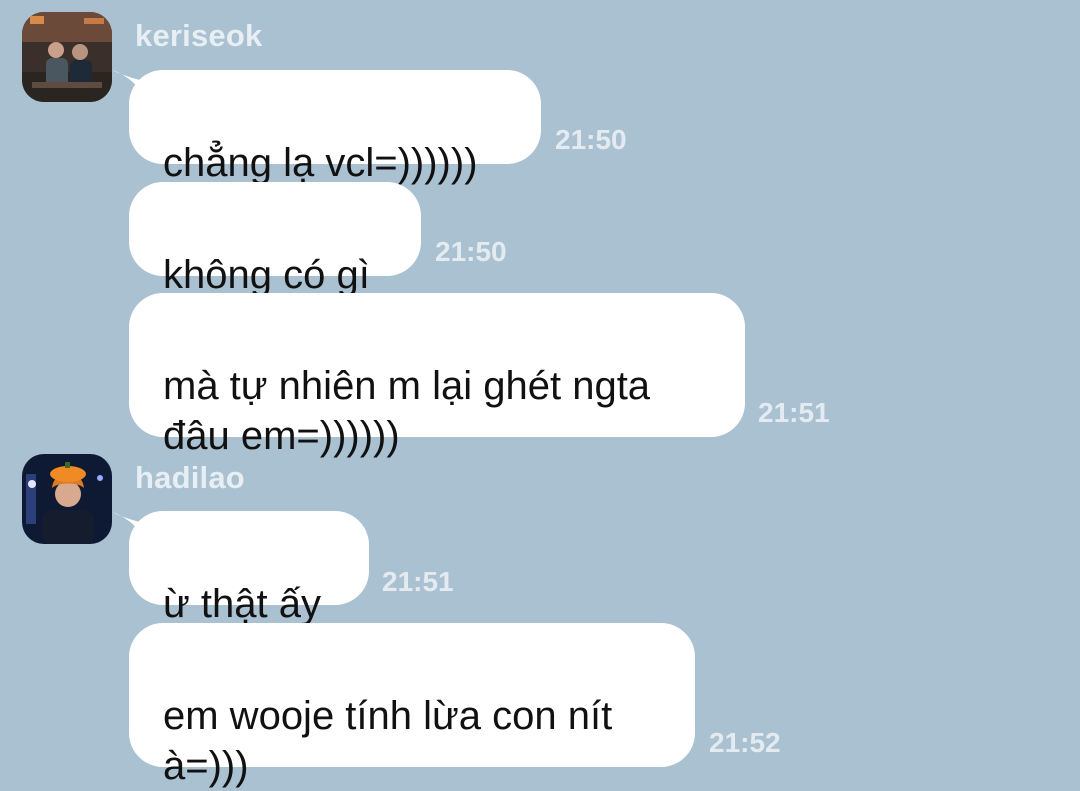  What do you see at coordinates (320, 163) in the screenshot?
I see `message-text: chẳng lạ vcl=))))))` at bounding box center [320, 163].